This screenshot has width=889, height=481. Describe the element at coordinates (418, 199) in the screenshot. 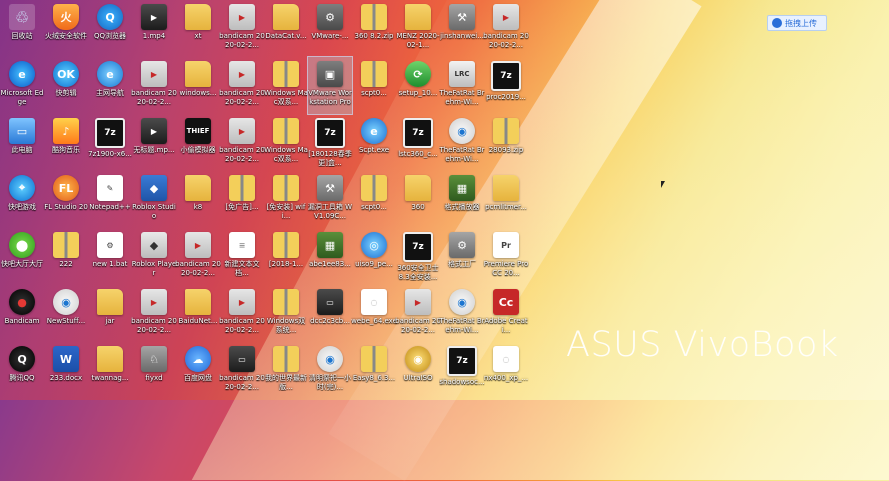

I see `desktop-icon: 360` at that location.